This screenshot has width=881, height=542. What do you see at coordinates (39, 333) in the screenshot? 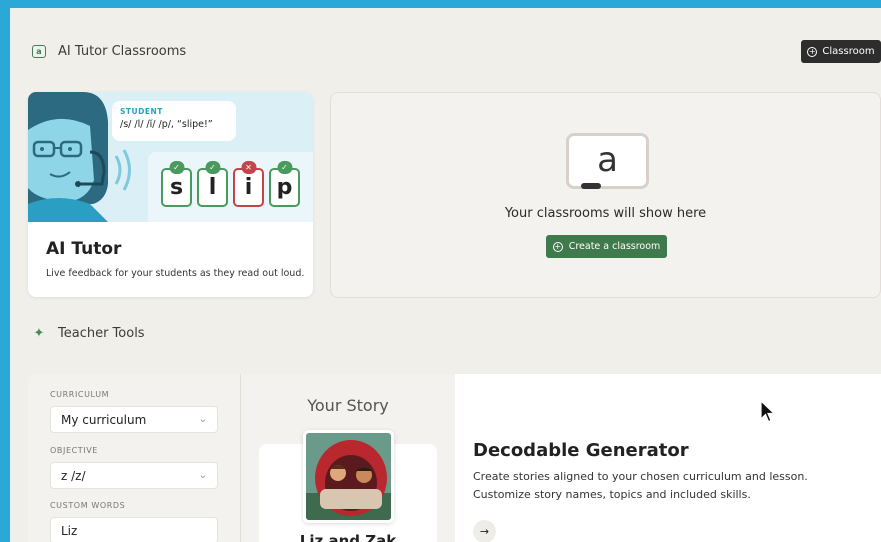
I see `sparkle-icon: ✦` at bounding box center [39, 333].